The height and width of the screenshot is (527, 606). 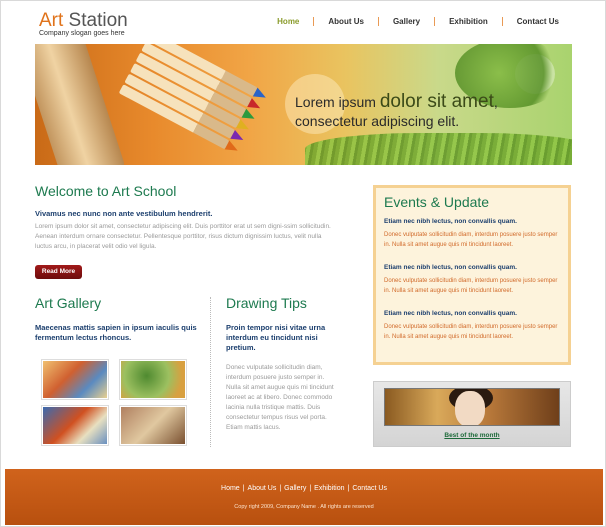 What do you see at coordinates (329, 488) in the screenshot?
I see `footer-nav-exhibition: Exhibition` at bounding box center [329, 488].